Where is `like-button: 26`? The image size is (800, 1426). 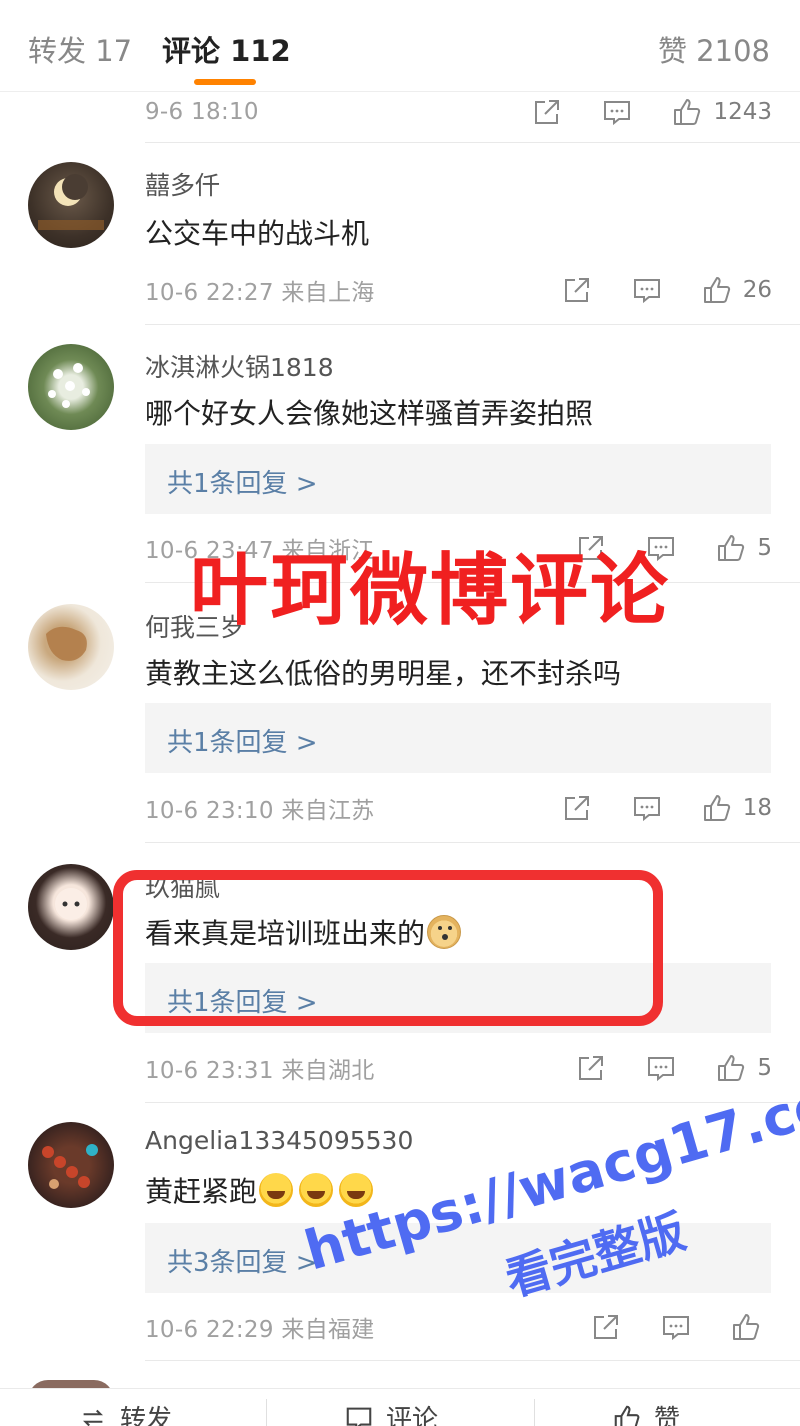 like-button: 26 is located at coordinates (736, 290).